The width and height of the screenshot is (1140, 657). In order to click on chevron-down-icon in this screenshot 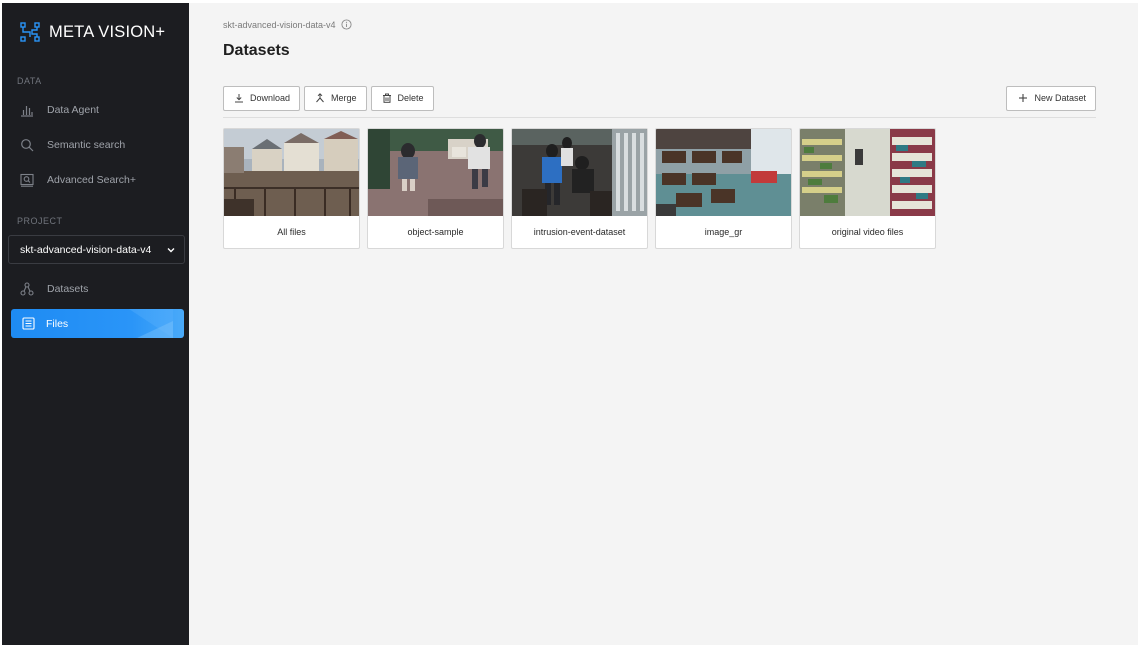, I will do `click(171, 249)`.